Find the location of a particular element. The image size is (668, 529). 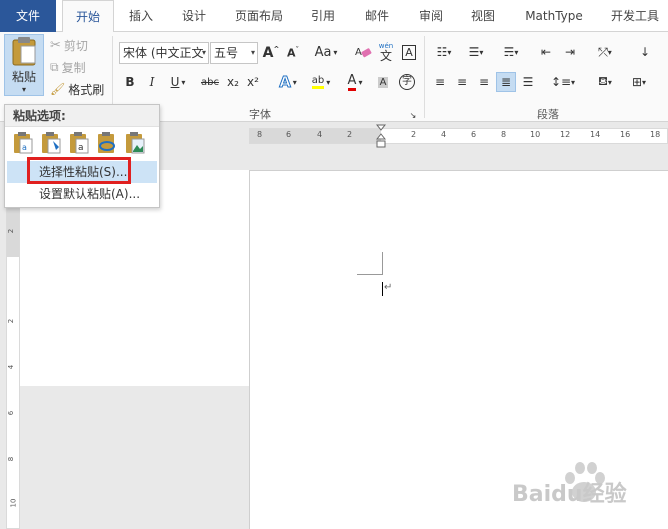

sort-button: ↓ is located at coordinates (645, 52).